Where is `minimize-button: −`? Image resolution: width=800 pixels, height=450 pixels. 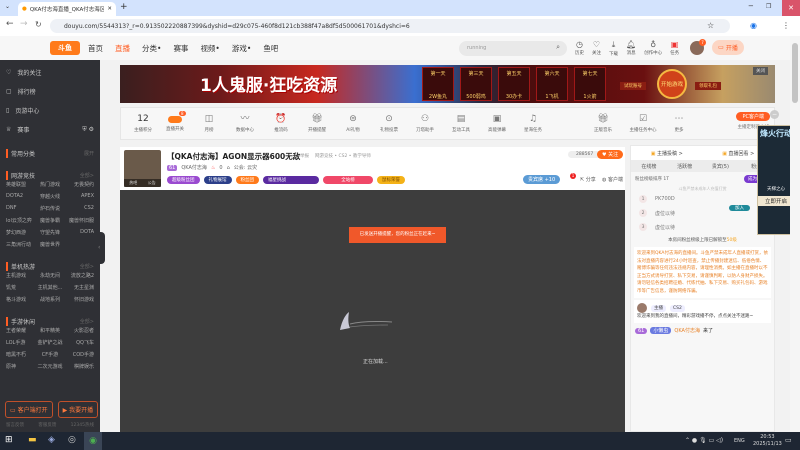 minimize-button: − is located at coordinates (751, 6).